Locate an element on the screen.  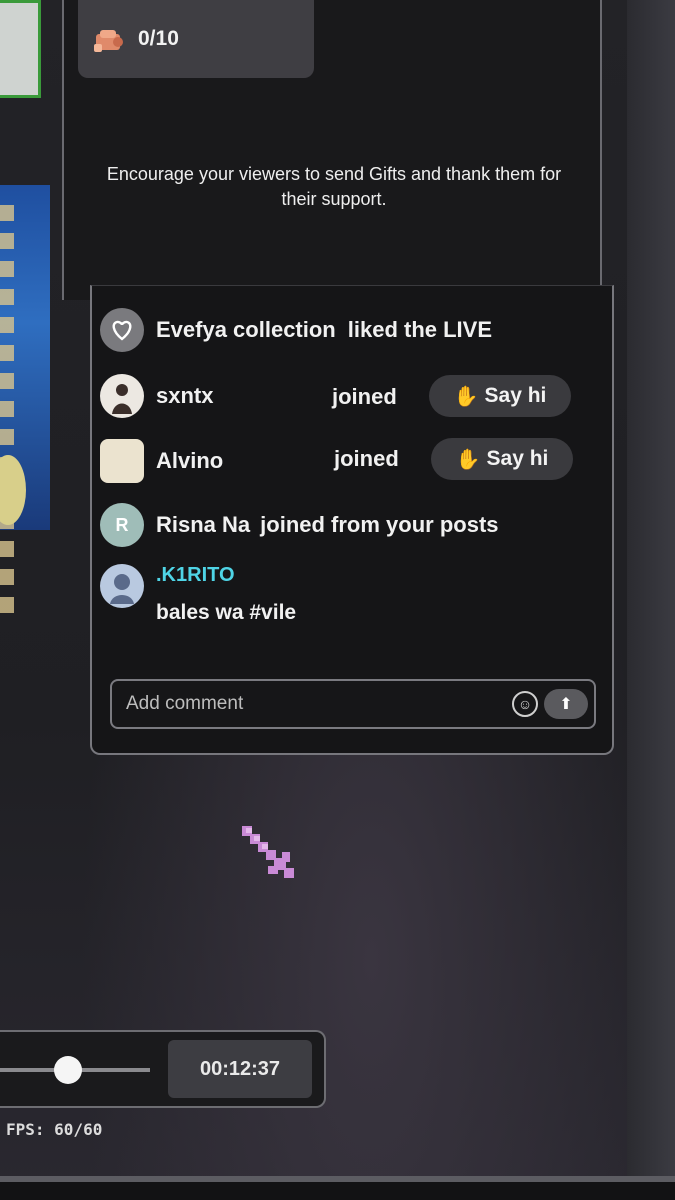
activity-user-name: sxntx is located at coordinates (184, 396).